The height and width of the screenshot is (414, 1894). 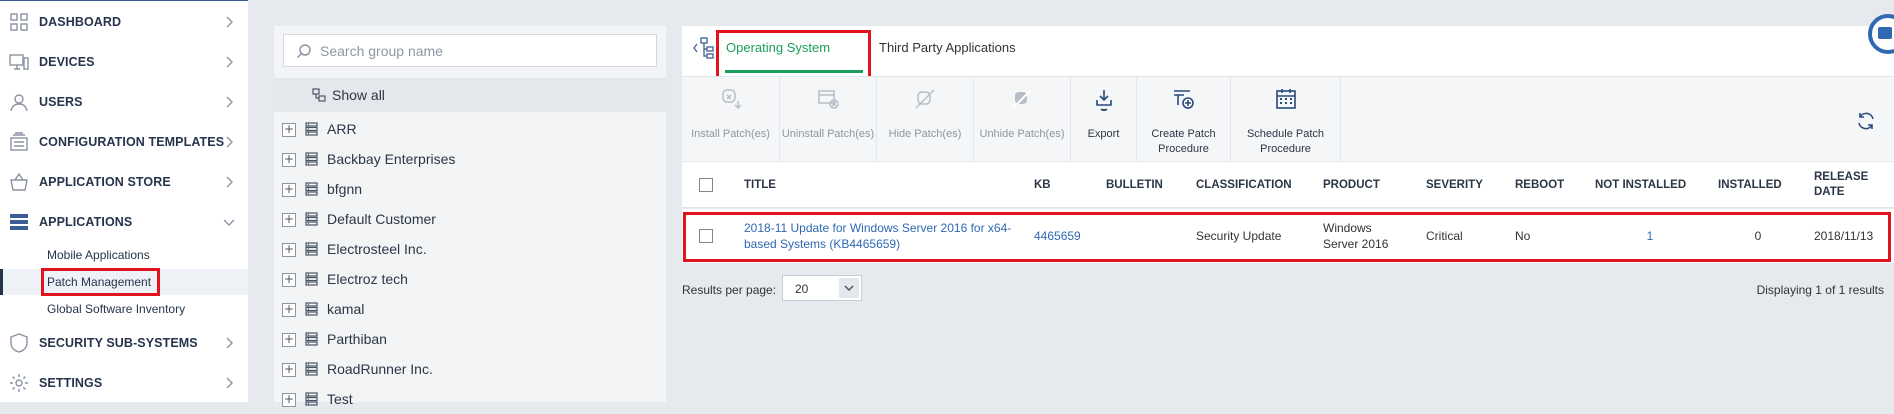 I want to click on subnav-mobile-applications: Mobile Applications, so click(x=124, y=255).